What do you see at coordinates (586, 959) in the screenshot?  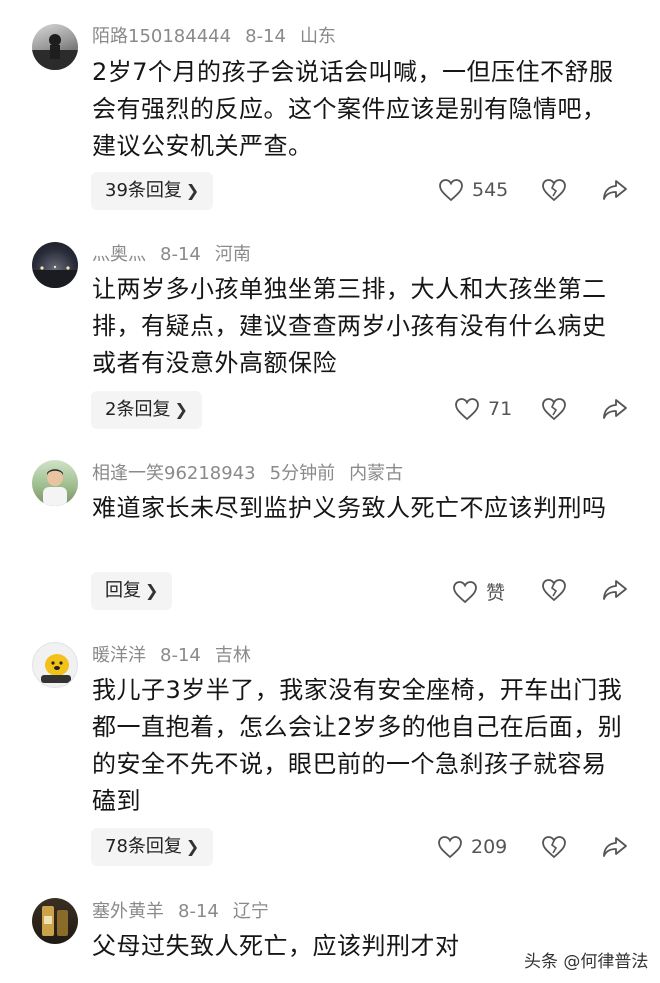 I see `watermark: 头条 @何律普法` at bounding box center [586, 959].